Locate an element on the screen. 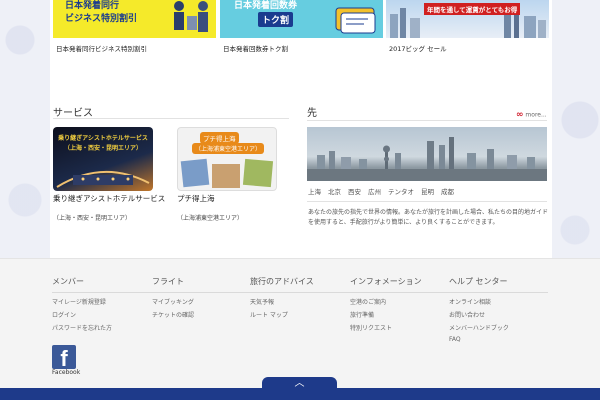 This screenshot has height=400, width=600. footer-link: ログイン is located at coordinates (82, 316).